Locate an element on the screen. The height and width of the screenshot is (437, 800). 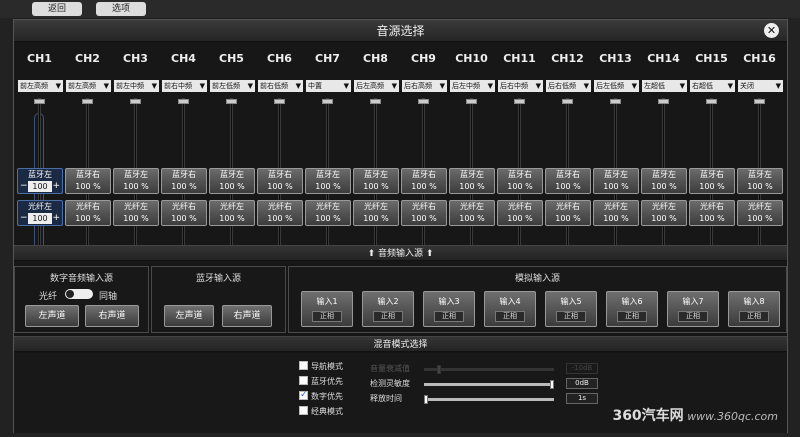
analog-input-button: 输入7 正相 is located at coordinates (693, 309).